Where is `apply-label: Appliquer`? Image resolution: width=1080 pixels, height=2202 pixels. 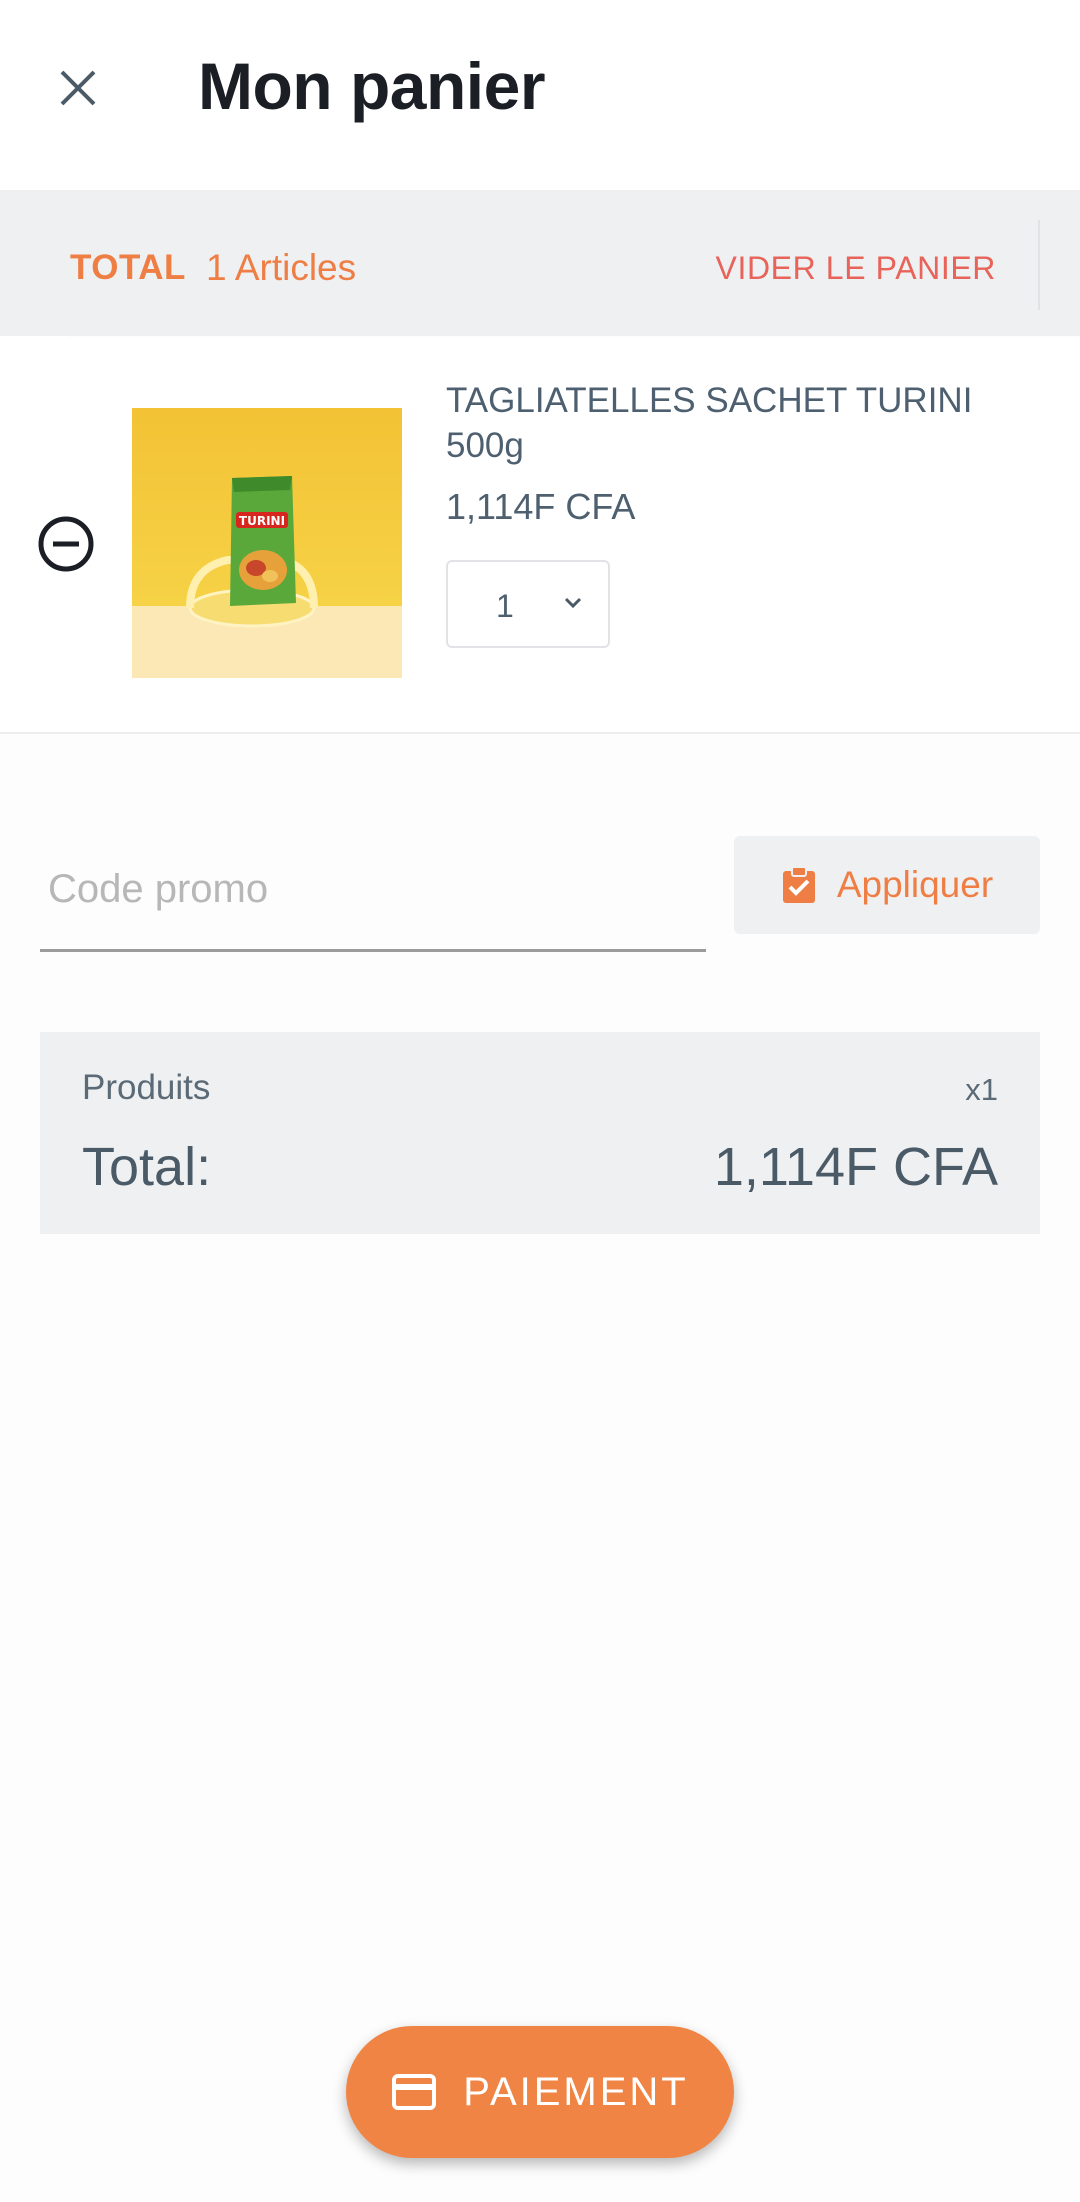
apply-label: Appliquer is located at coordinates (915, 884).